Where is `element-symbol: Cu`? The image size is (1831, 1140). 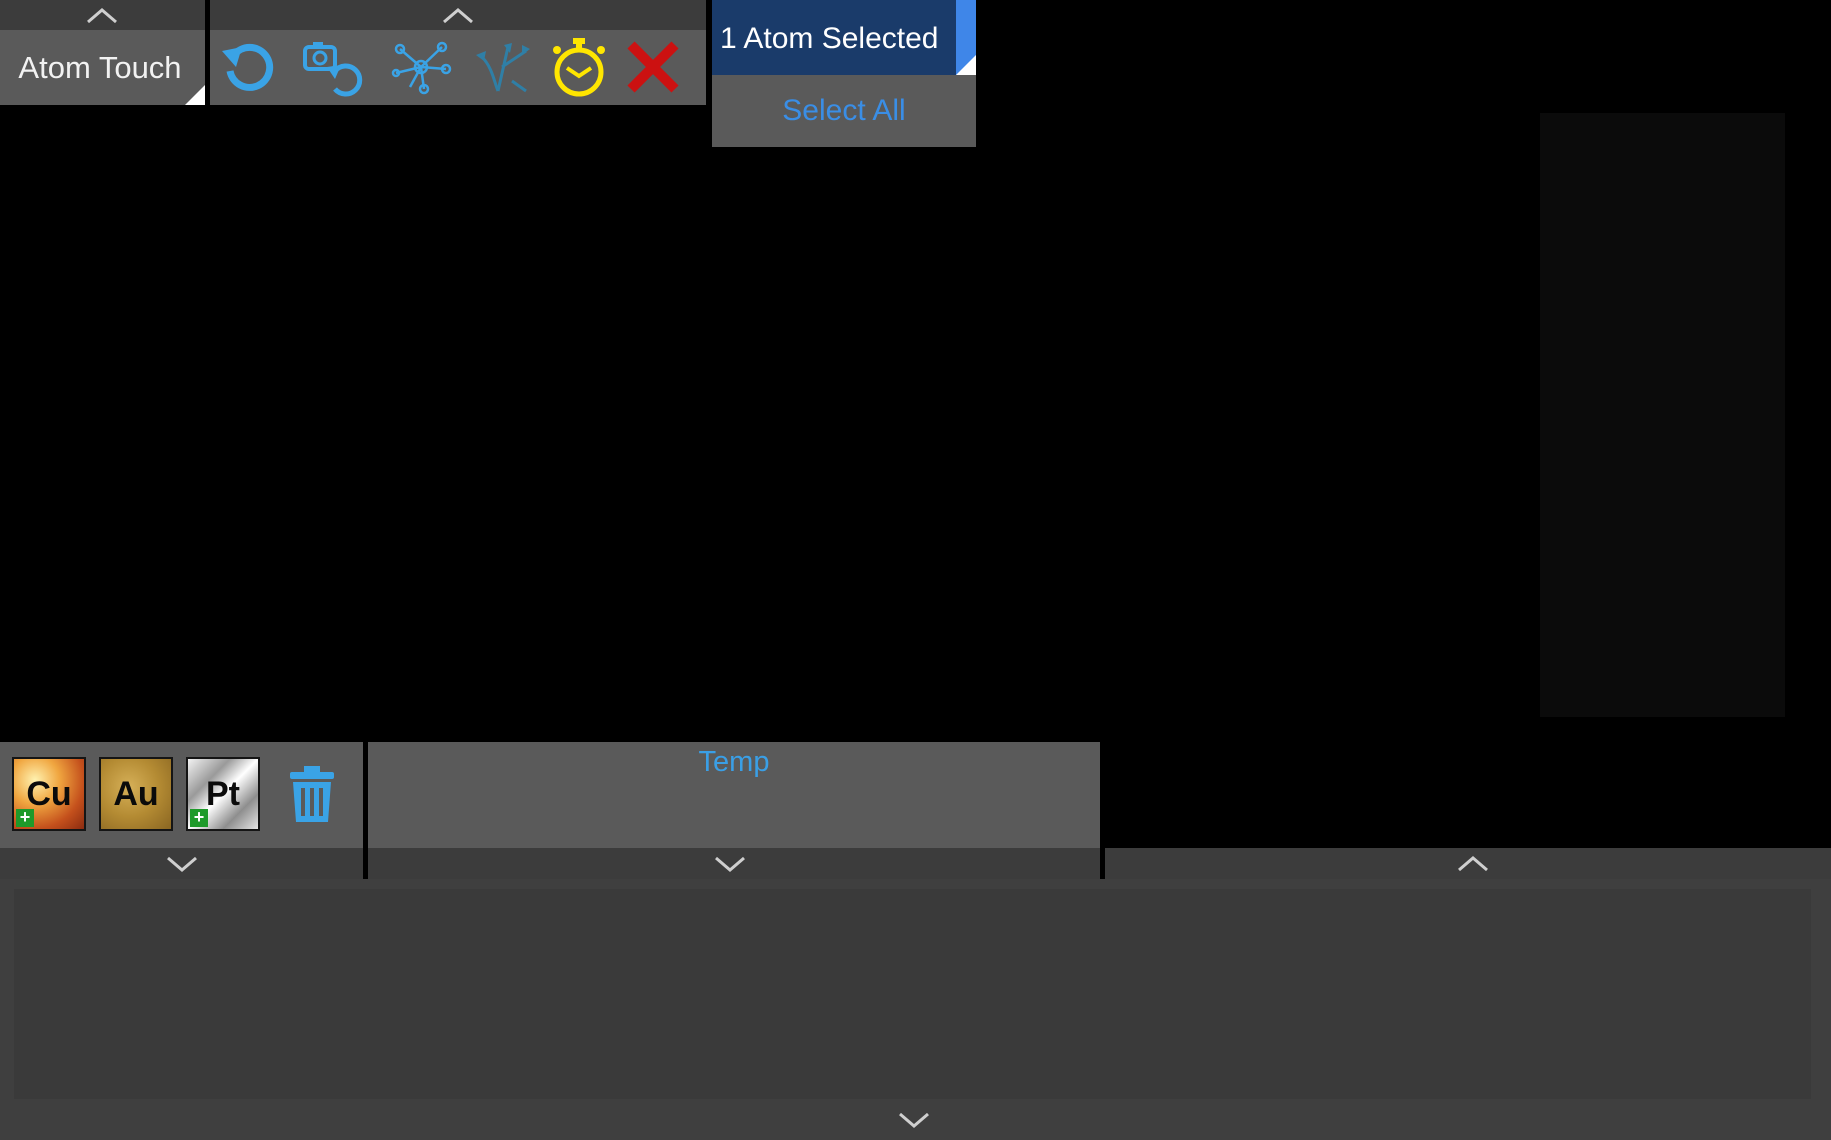 element-symbol: Cu is located at coordinates (49, 793).